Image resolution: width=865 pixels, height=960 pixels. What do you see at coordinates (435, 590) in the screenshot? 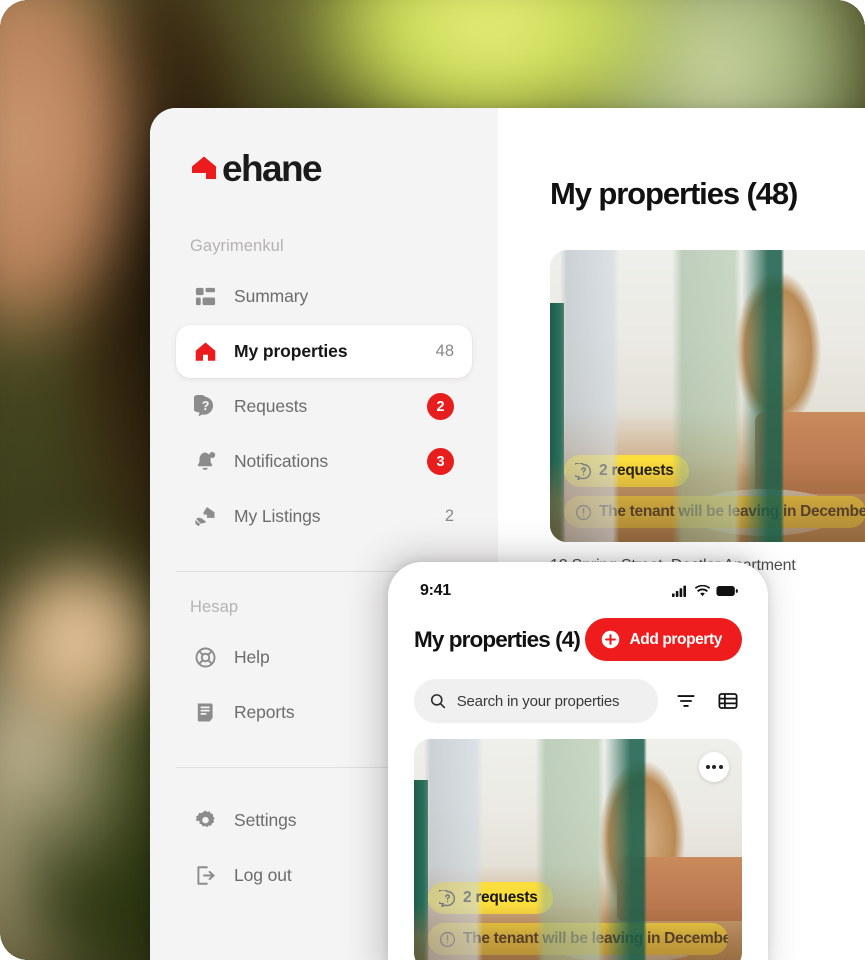
I see `status-bar-time: 9:41` at bounding box center [435, 590].